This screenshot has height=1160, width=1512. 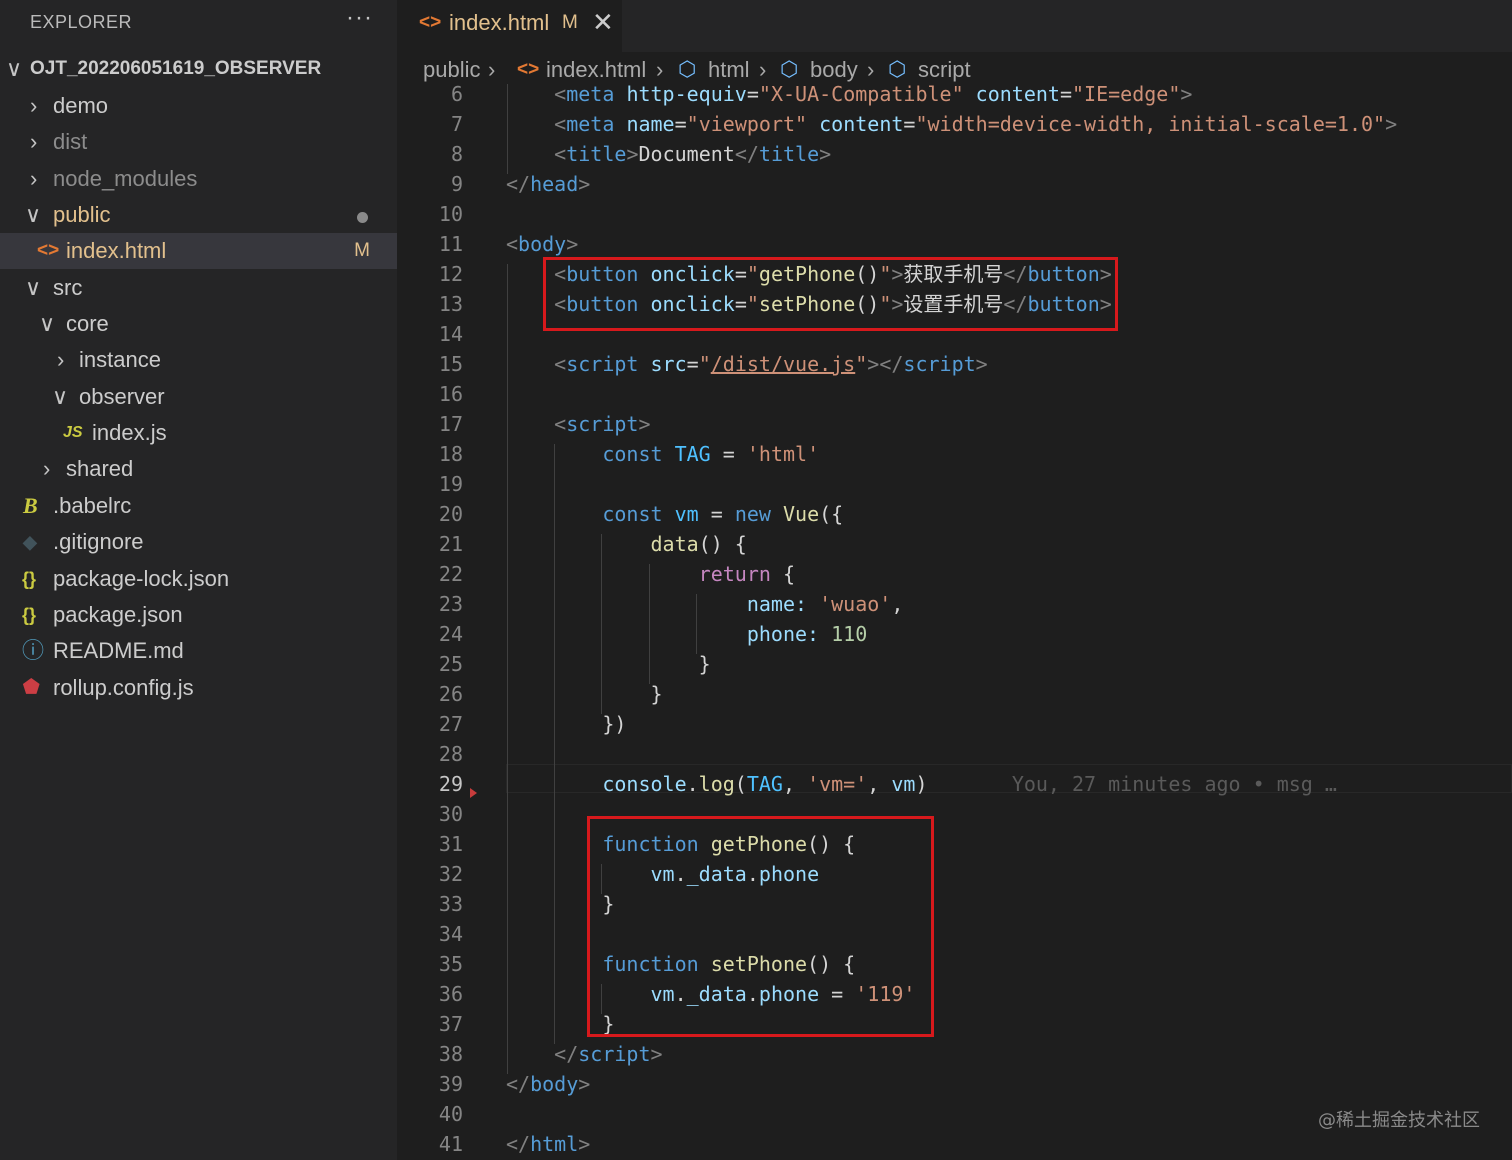 What do you see at coordinates (954, 154) in the screenshot?
I see `code-line: 8 <title>Document</title>` at bounding box center [954, 154].